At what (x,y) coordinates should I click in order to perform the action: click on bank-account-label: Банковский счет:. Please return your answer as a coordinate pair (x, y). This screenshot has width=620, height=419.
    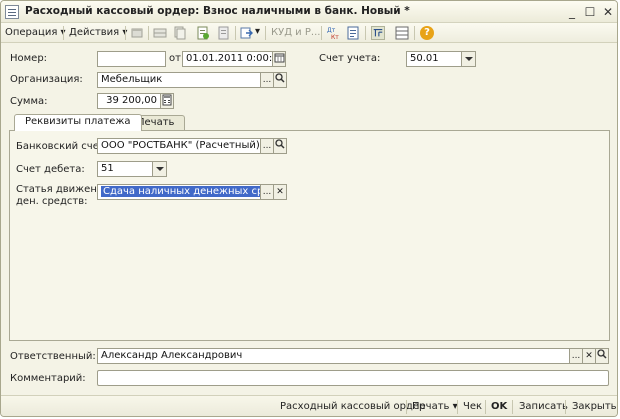
    Looking at the image, I should click on (62, 146).